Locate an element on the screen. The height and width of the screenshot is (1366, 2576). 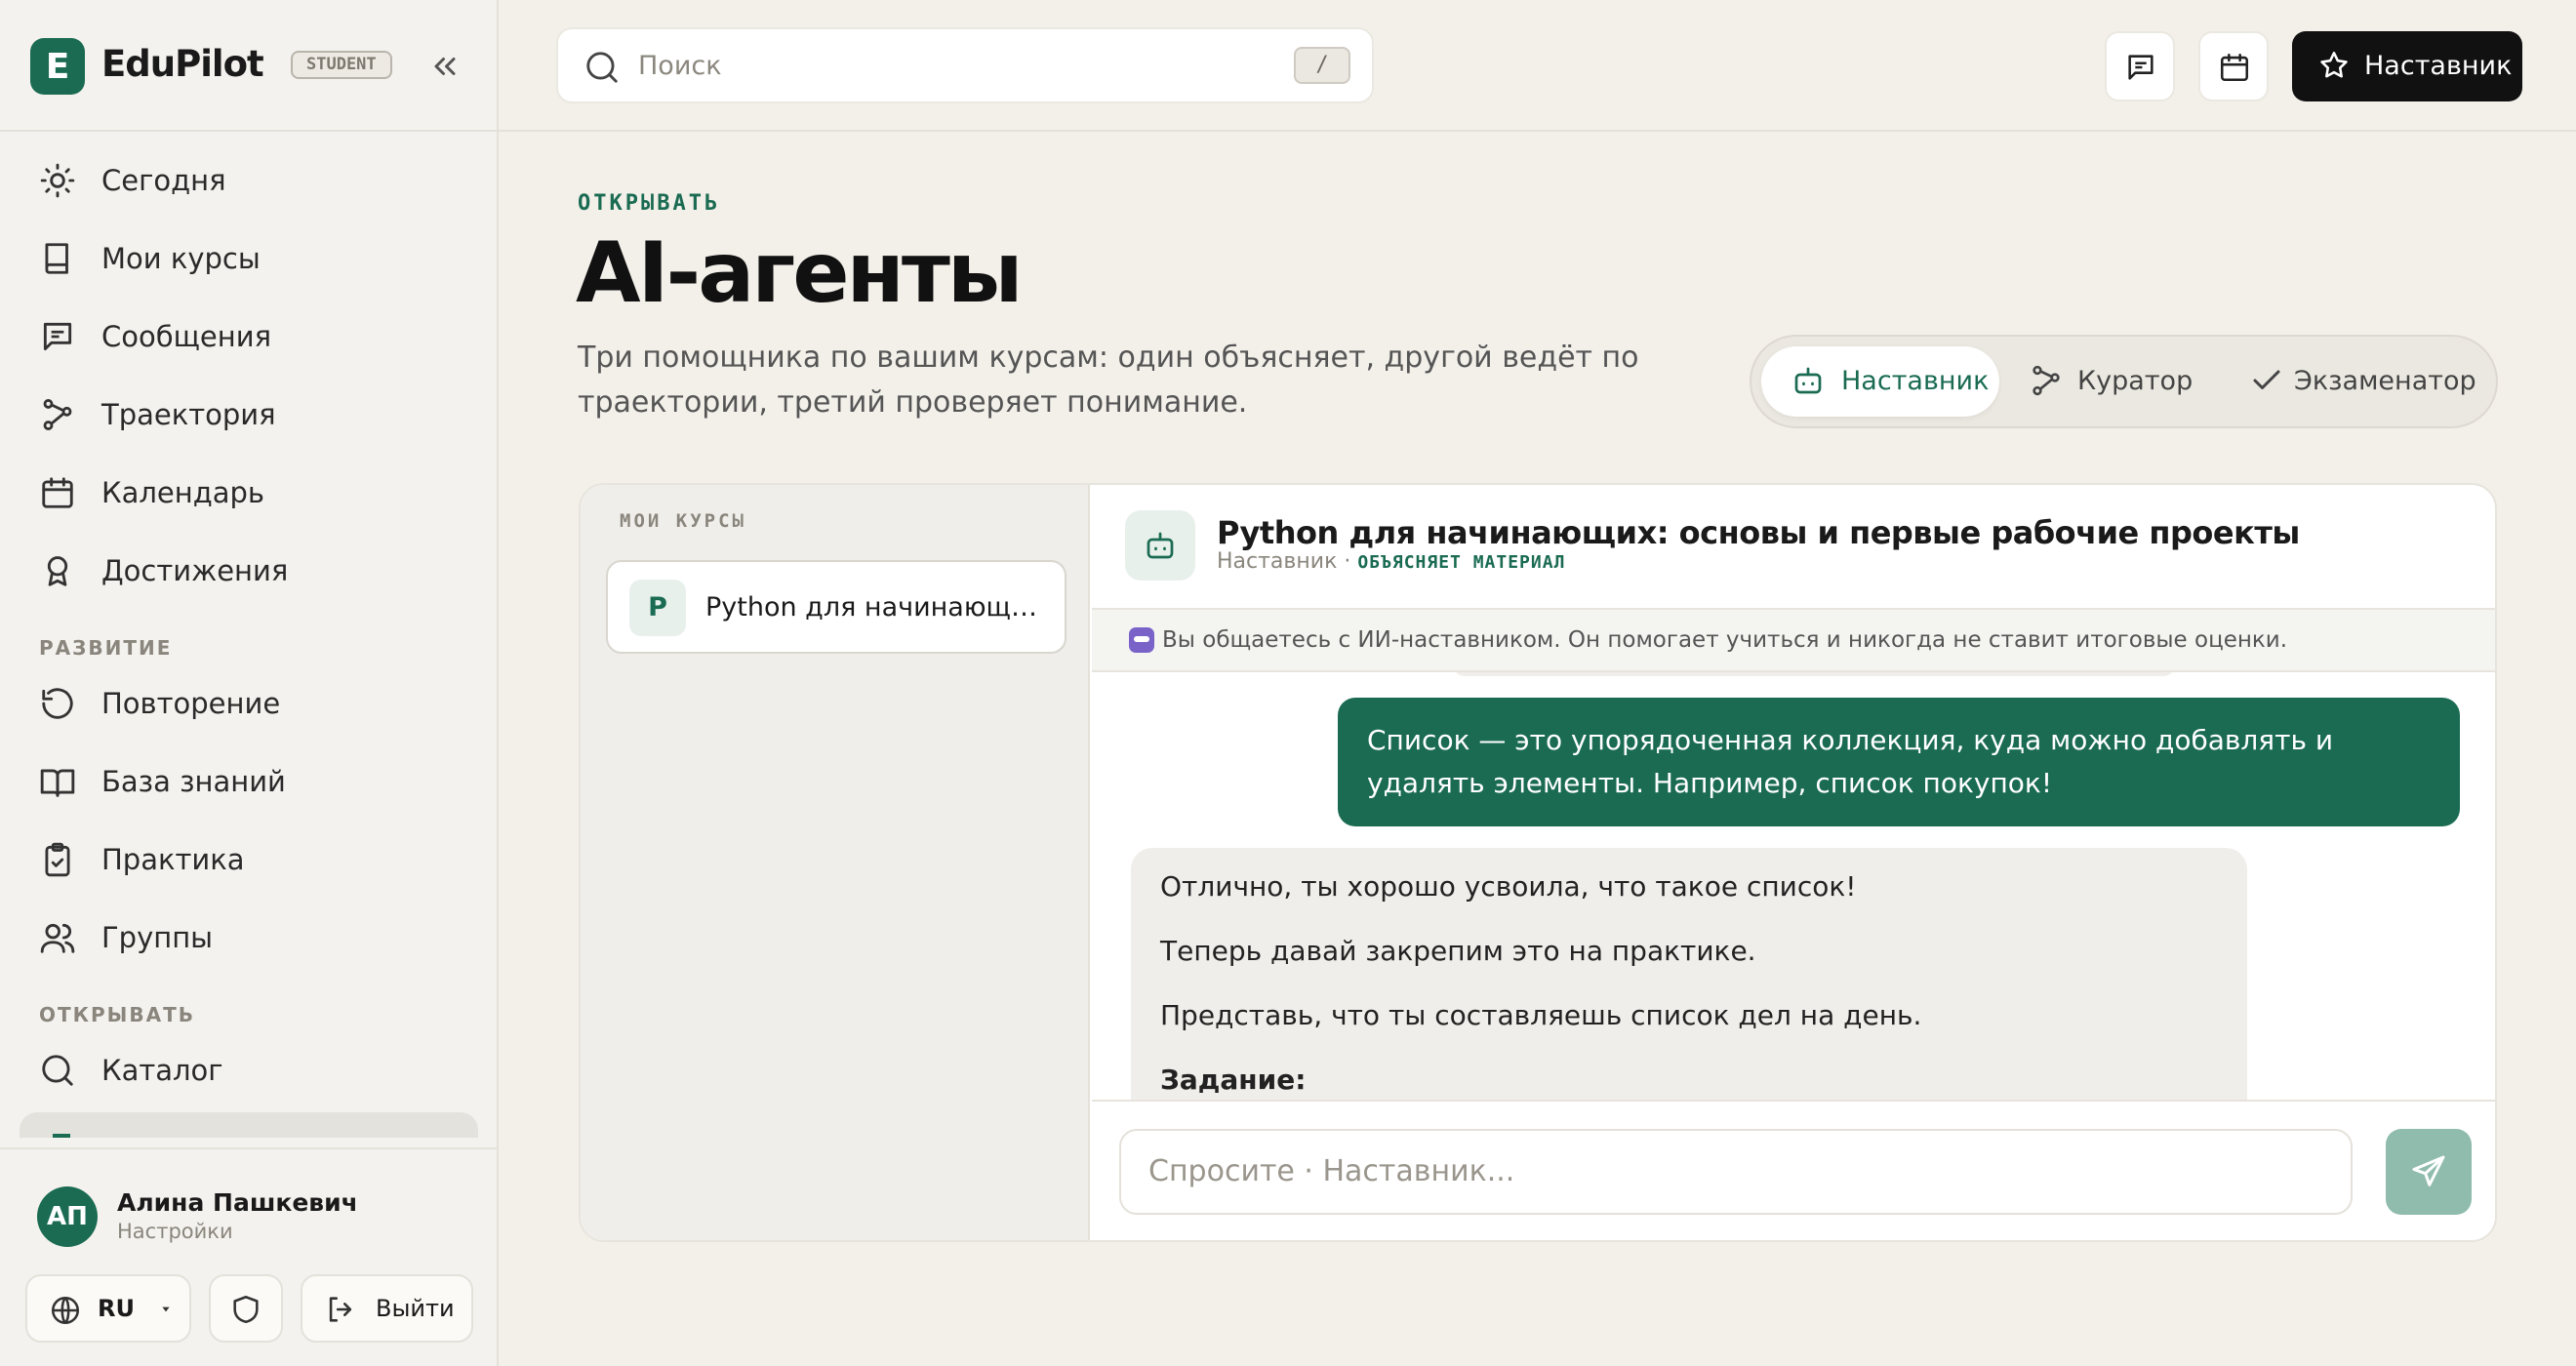
nav-item-trajectory: Траектория is located at coordinates (249, 415).